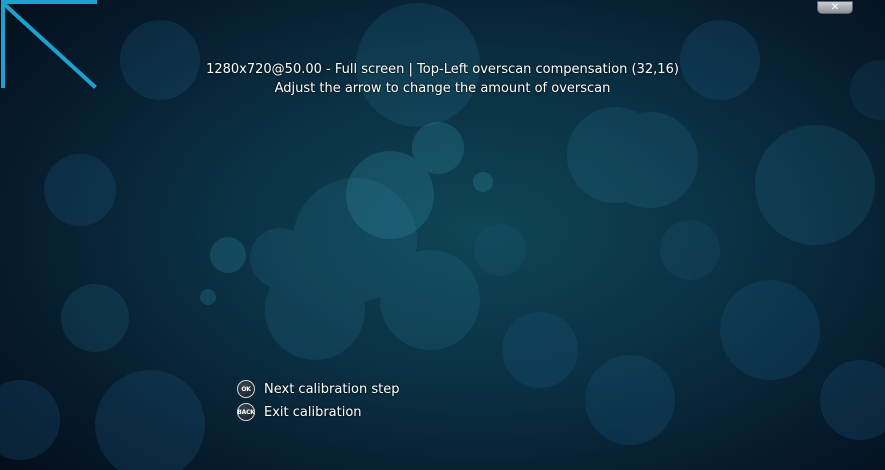 The height and width of the screenshot is (470, 885). I want to click on exit-calibration-hint: BACK Exit calibration, so click(318, 412).